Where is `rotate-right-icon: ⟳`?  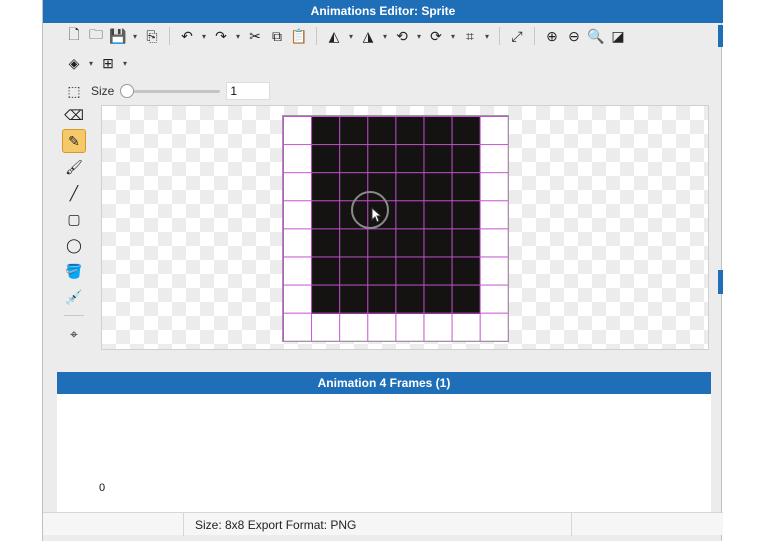
rotate-right-icon: ⟳ is located at coordinates (436, 36).